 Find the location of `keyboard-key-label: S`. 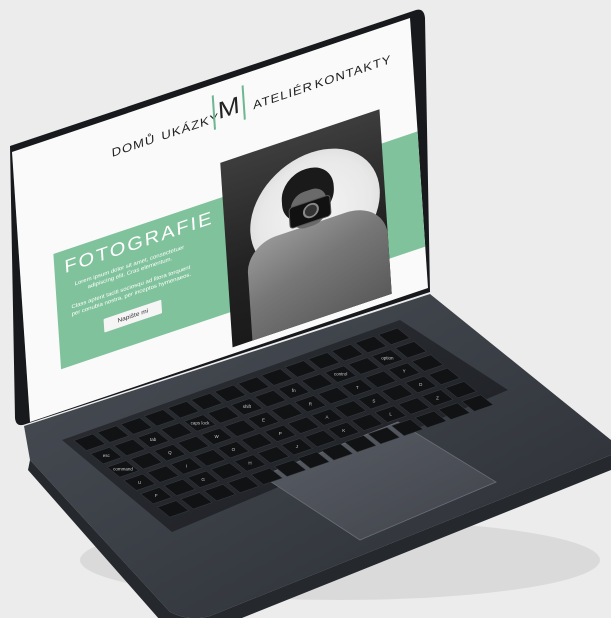

keyboard-key-label: S is located at coordinates (373, 400).